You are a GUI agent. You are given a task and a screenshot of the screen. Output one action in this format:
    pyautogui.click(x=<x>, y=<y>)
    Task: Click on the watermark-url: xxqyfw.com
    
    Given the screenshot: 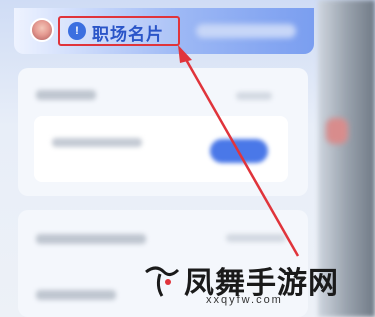 What is the action you would take?
    pyautogui.click(x=244, y=300)
    